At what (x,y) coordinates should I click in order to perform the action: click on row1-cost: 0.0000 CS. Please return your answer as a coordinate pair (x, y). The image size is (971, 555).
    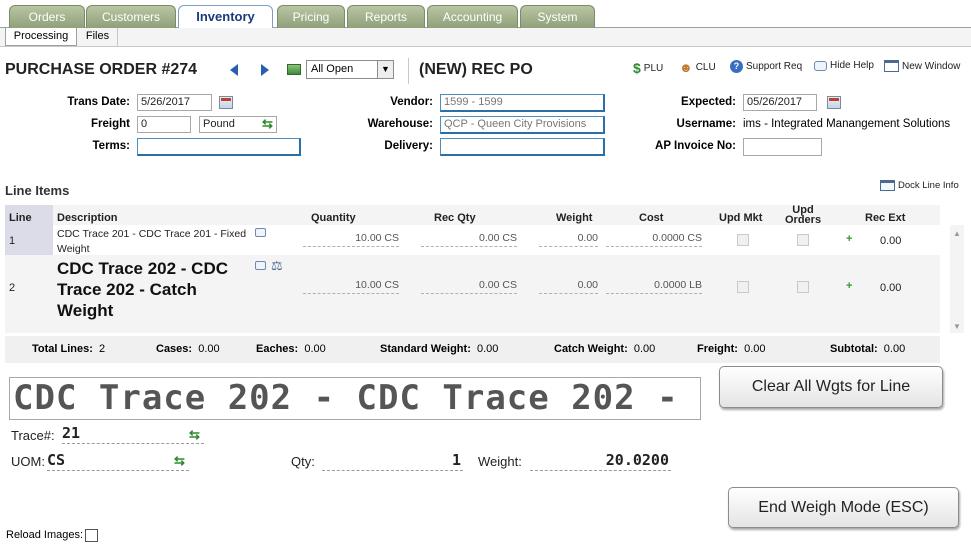
    Looking at the image, I should click on (654, 239).